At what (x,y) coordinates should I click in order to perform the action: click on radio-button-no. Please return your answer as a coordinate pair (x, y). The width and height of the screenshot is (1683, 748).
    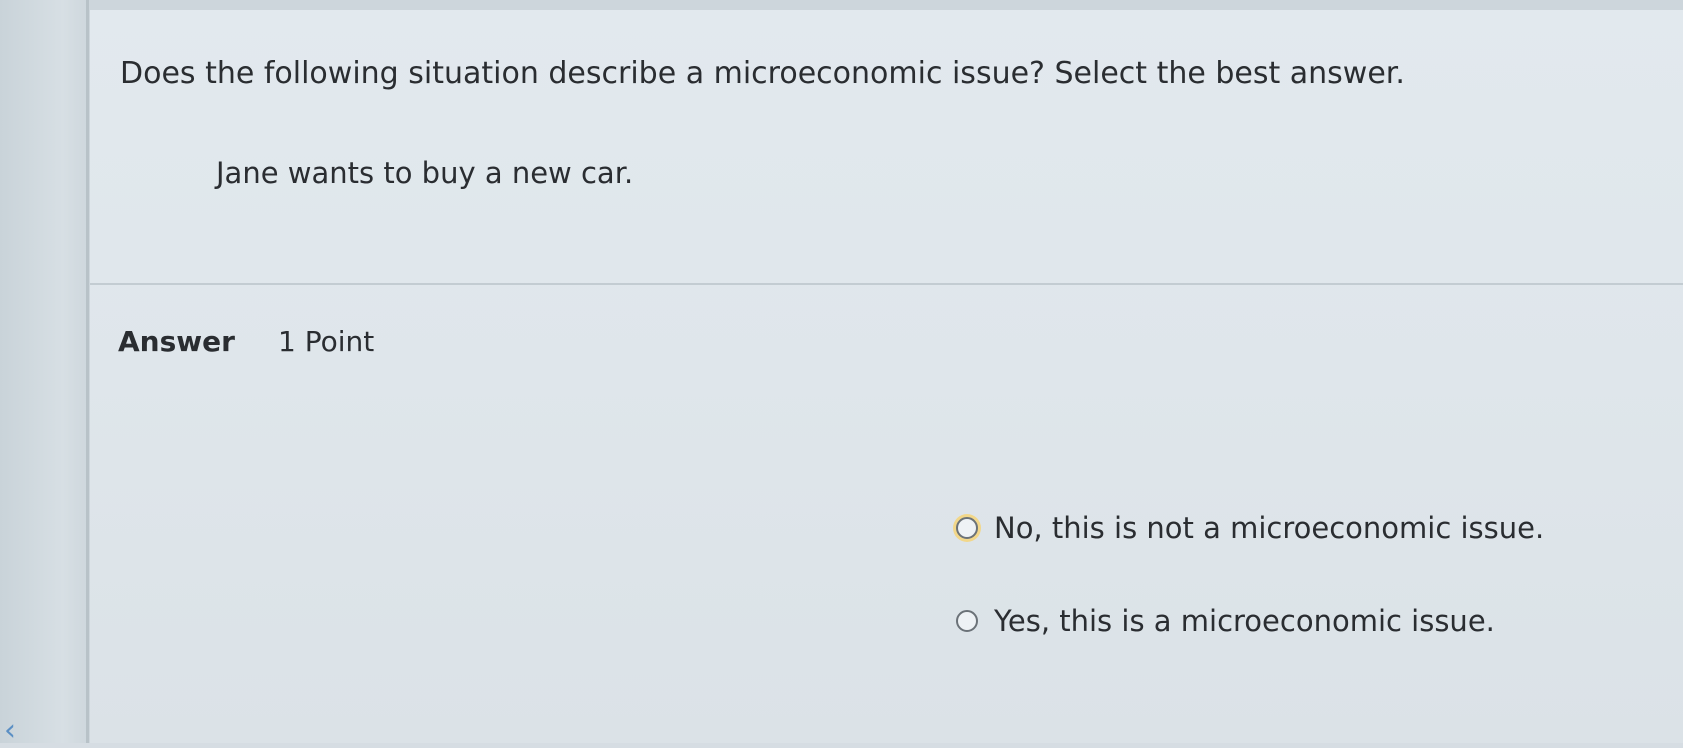
    Looking at the image, I should click on (967, 528).